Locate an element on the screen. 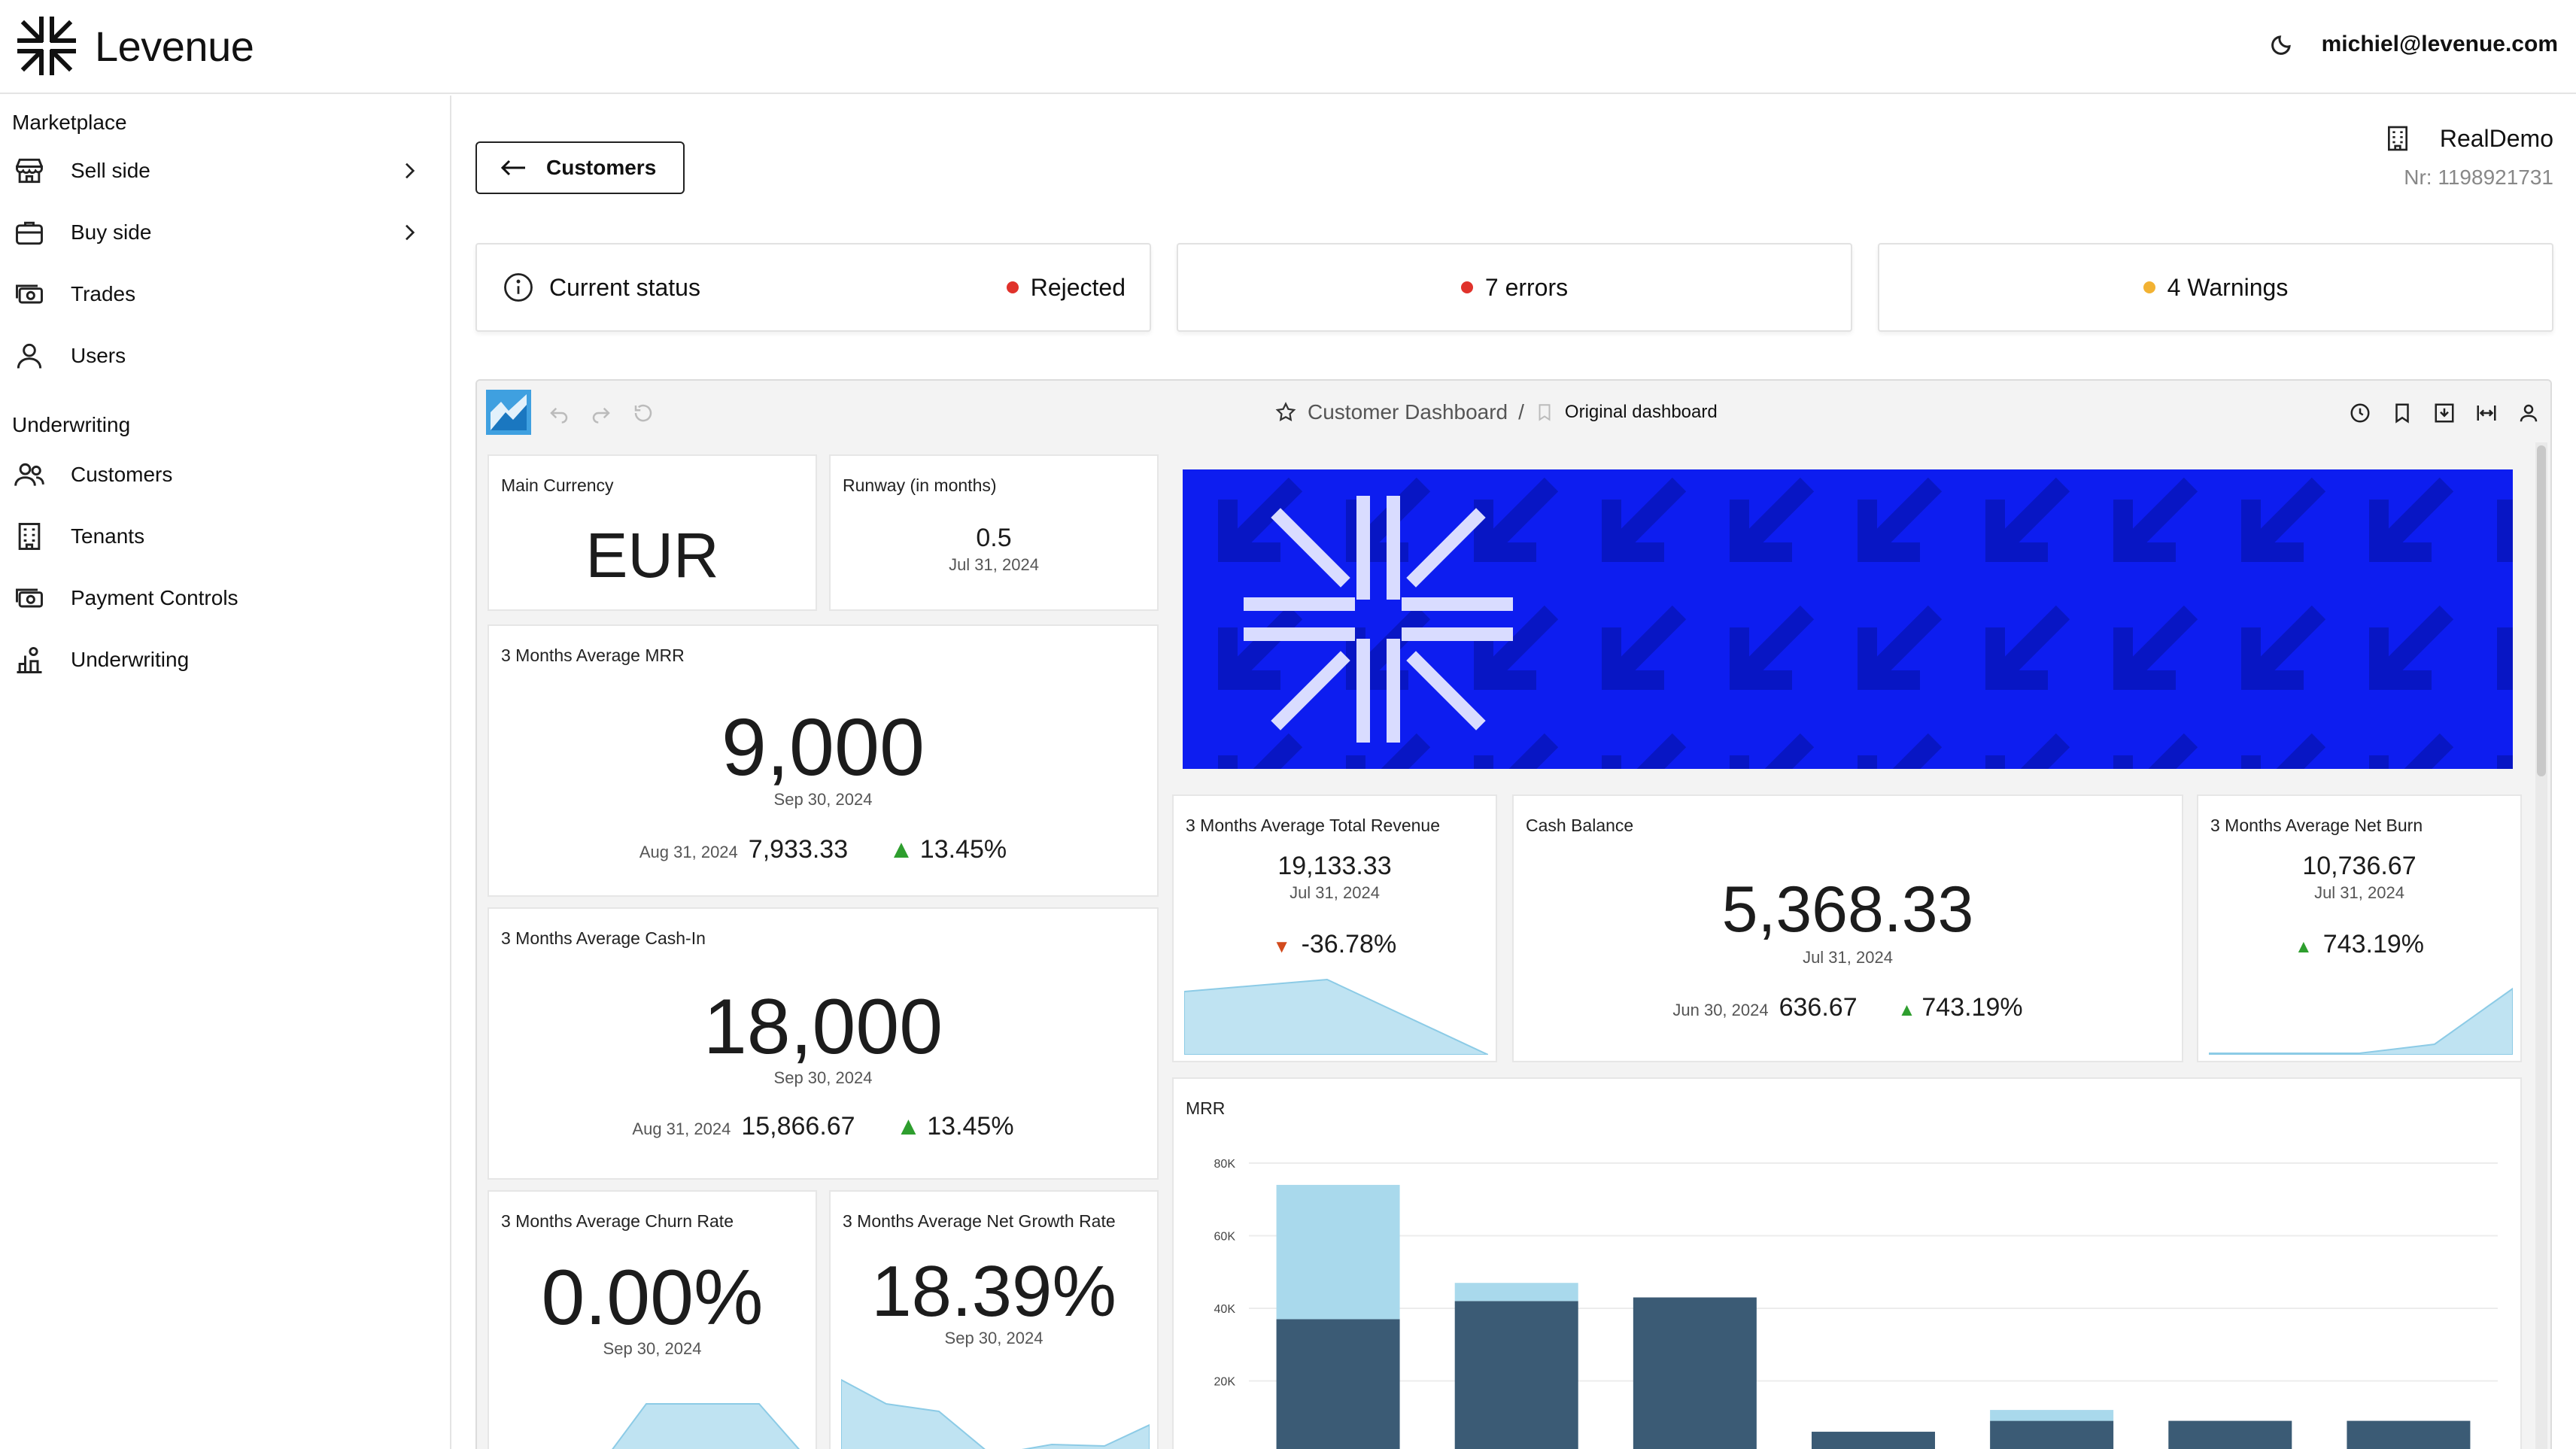 The height and width of the screenshot is (1449, 2576). quicksight-logo-icon is located at coordinates (509, 412).